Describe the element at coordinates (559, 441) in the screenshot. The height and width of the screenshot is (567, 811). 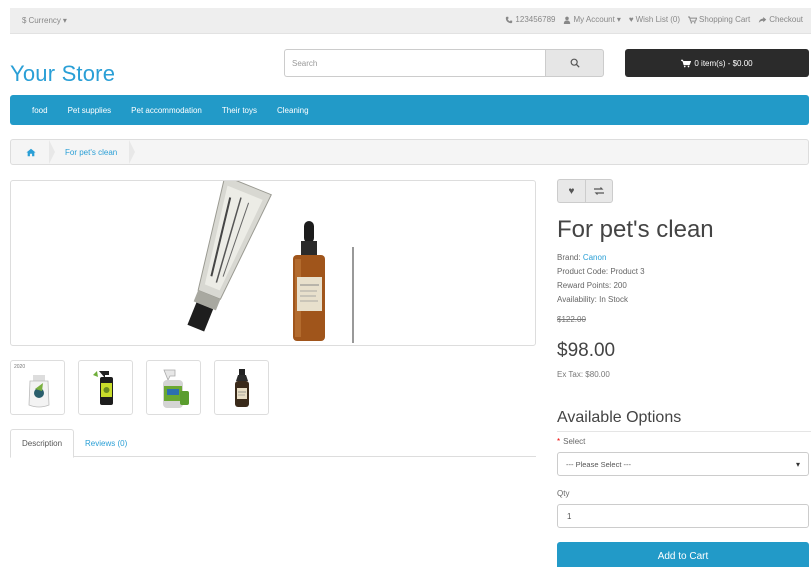
I see `required-asterisk: *` at that location.